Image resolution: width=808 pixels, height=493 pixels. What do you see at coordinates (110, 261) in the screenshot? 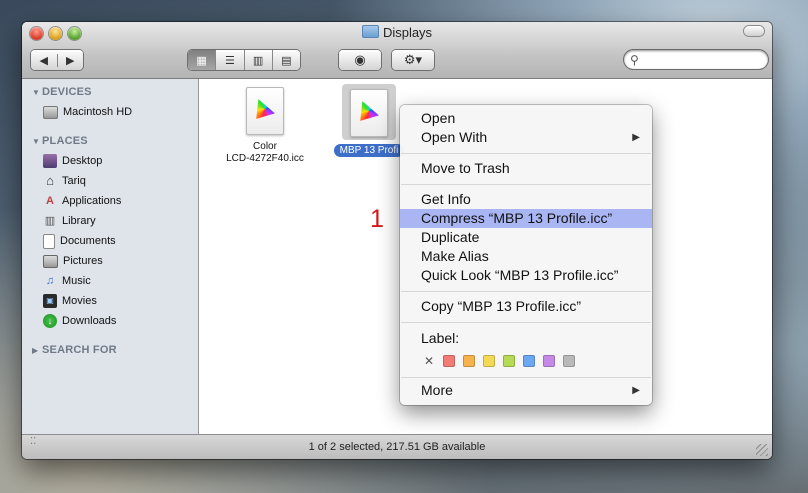
I see `sidebar-item-pictures: Pictures` at bounding box center [110, 261].